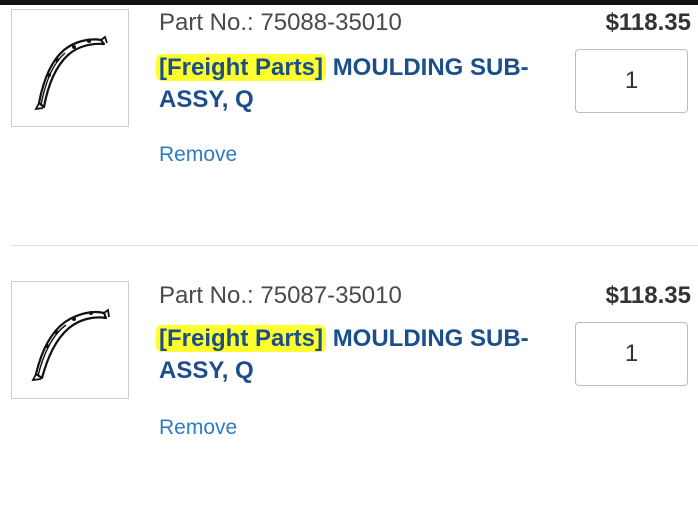 This screenshot has height=510, width=698. I want to click on part-number: Part No.: 75088-35010, so click(280, 23).